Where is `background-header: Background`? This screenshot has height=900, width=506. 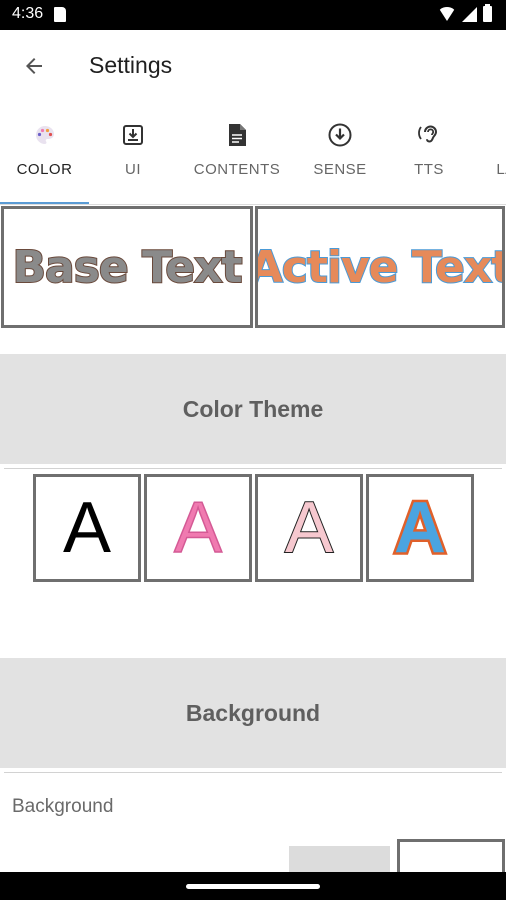
background-header: Background is located at coordinates (253, 713).